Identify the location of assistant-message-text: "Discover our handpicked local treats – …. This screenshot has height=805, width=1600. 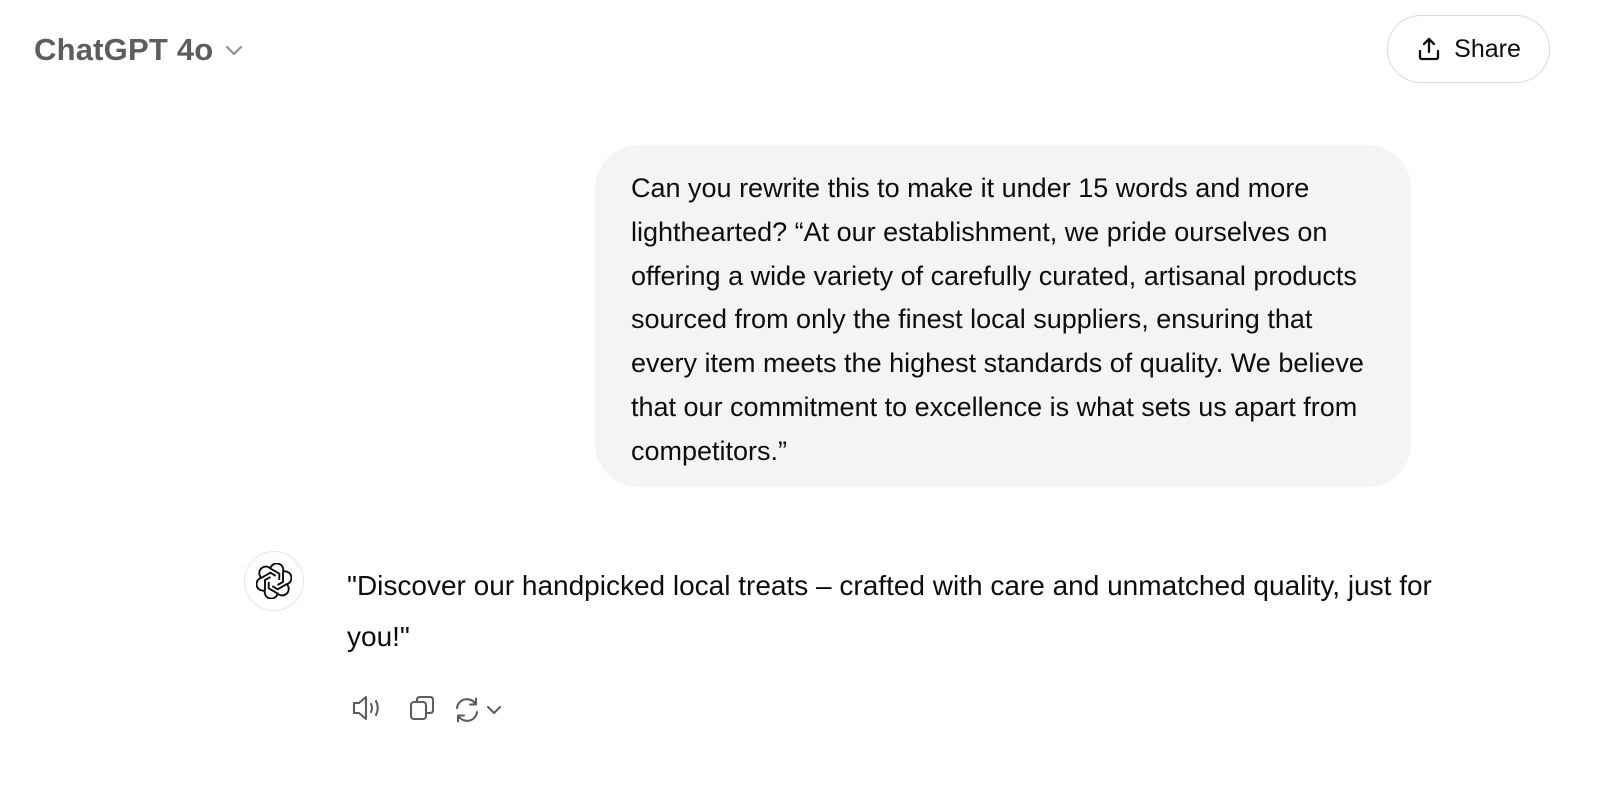
(889, 611).